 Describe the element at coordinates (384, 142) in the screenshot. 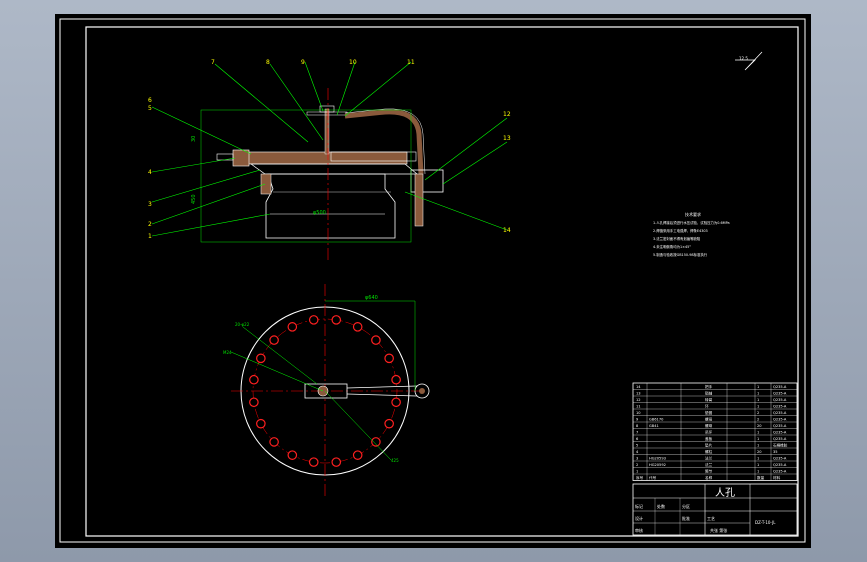

I see `swing-arm-pipe` at that location.